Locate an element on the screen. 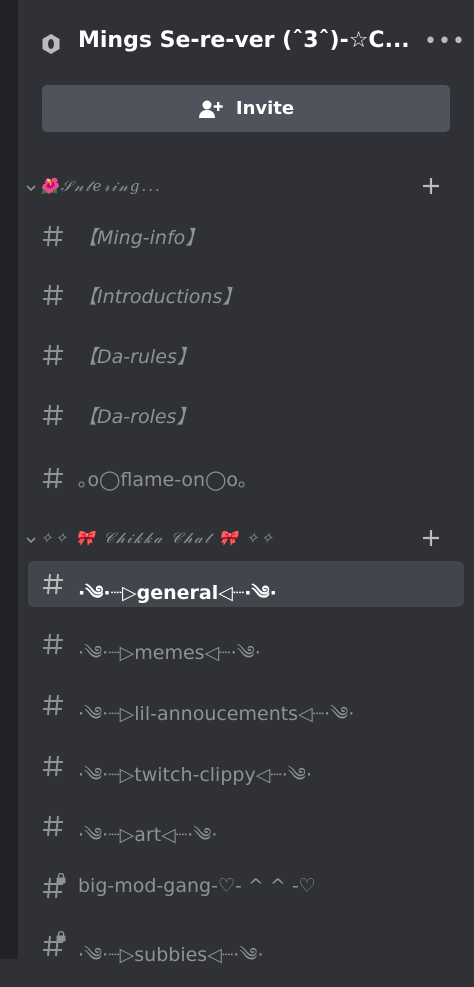 This screenshot has width=474, height=987. channel-name: 【Introductions】 is located at coordinates (160, 297).